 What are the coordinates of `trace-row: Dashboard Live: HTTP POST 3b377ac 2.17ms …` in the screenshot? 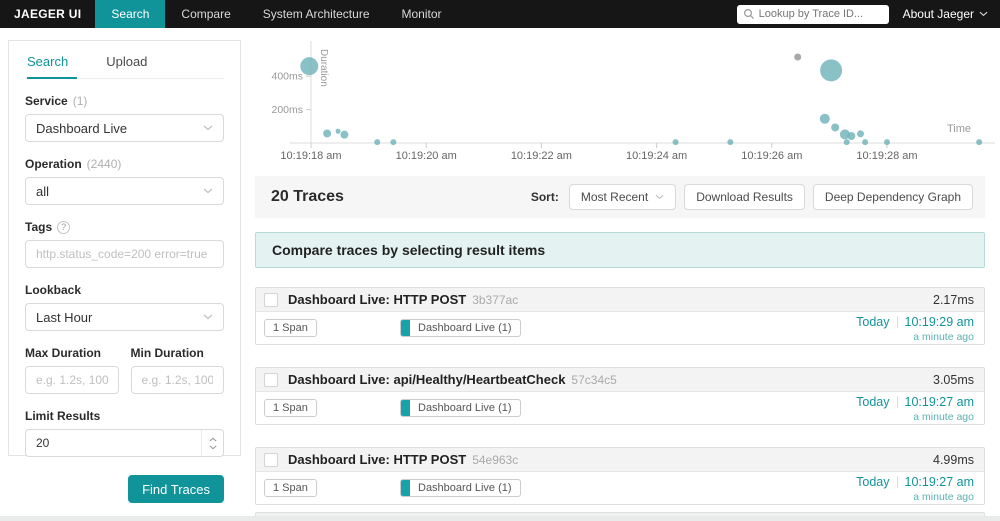 It's located at (620, 316).